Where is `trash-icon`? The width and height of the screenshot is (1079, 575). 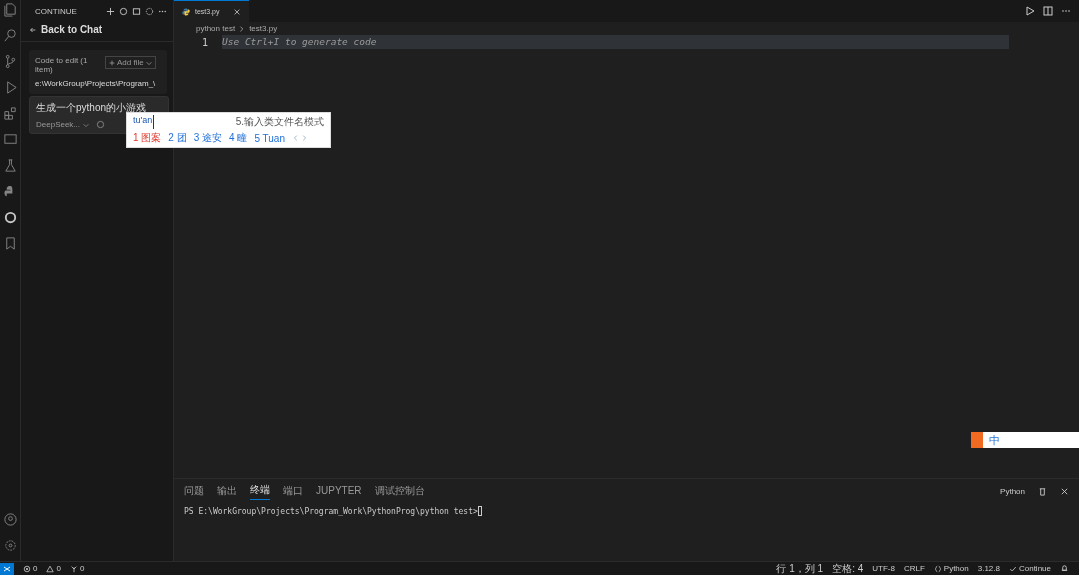
trash-icon is located at coordinates (1042, 491).